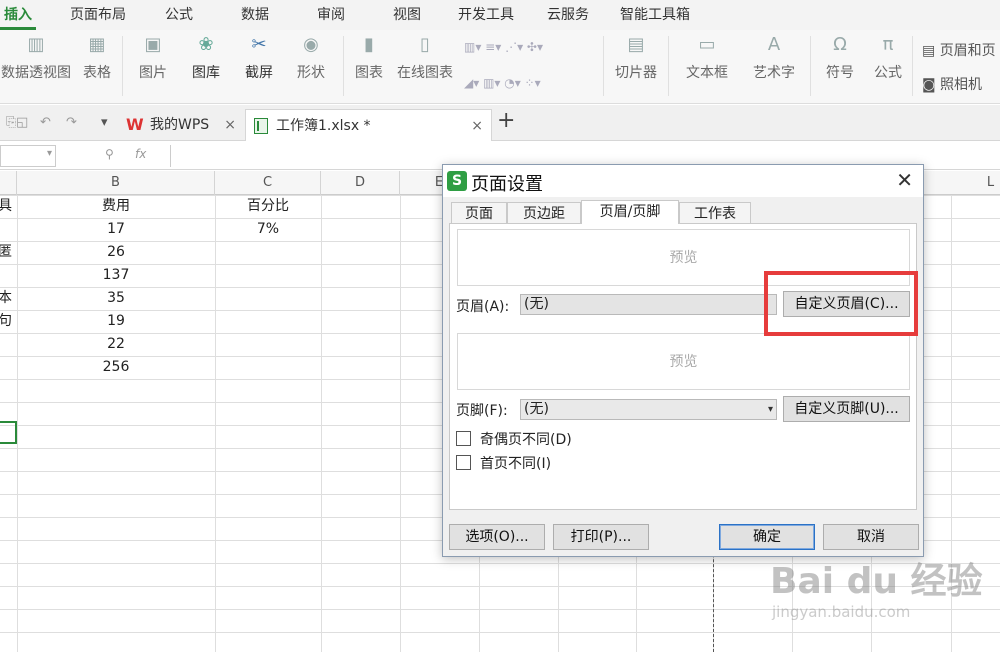  I want to click on menu-tab-cloud: 云服务, so click(568, 15).